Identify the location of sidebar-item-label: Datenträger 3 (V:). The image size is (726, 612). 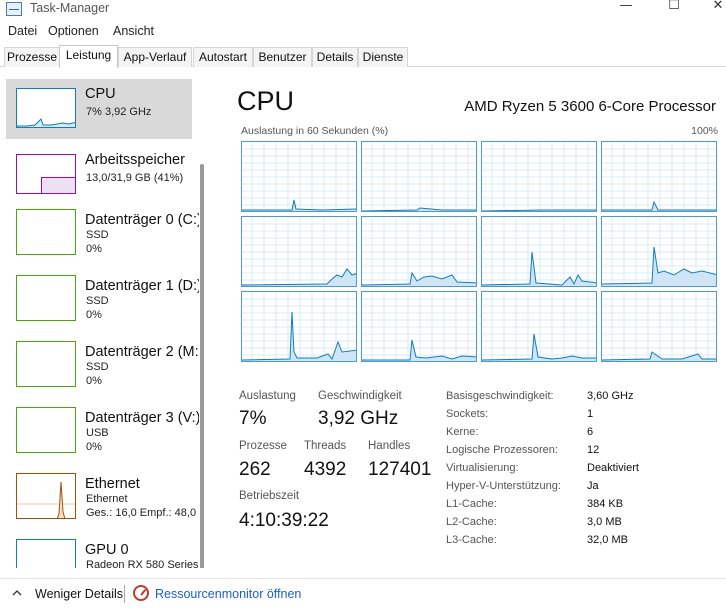
(142, 418).